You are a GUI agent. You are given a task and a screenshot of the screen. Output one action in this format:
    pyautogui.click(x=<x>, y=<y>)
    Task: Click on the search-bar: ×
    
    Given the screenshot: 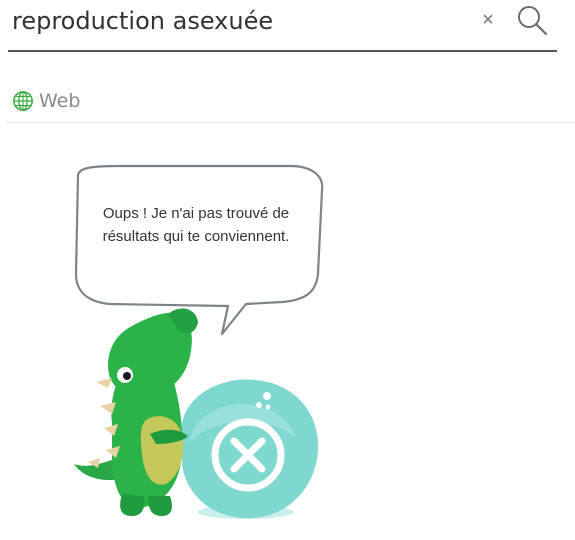 What is the action you would take?
    pyautogui.click(x=282, y=26)
    